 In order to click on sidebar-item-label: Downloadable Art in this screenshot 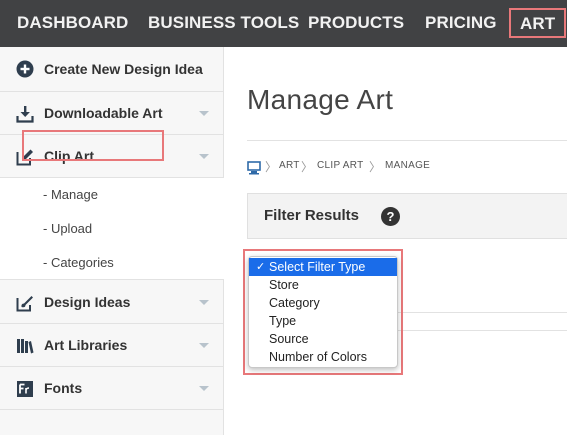, I will do `click(103, 113)`.